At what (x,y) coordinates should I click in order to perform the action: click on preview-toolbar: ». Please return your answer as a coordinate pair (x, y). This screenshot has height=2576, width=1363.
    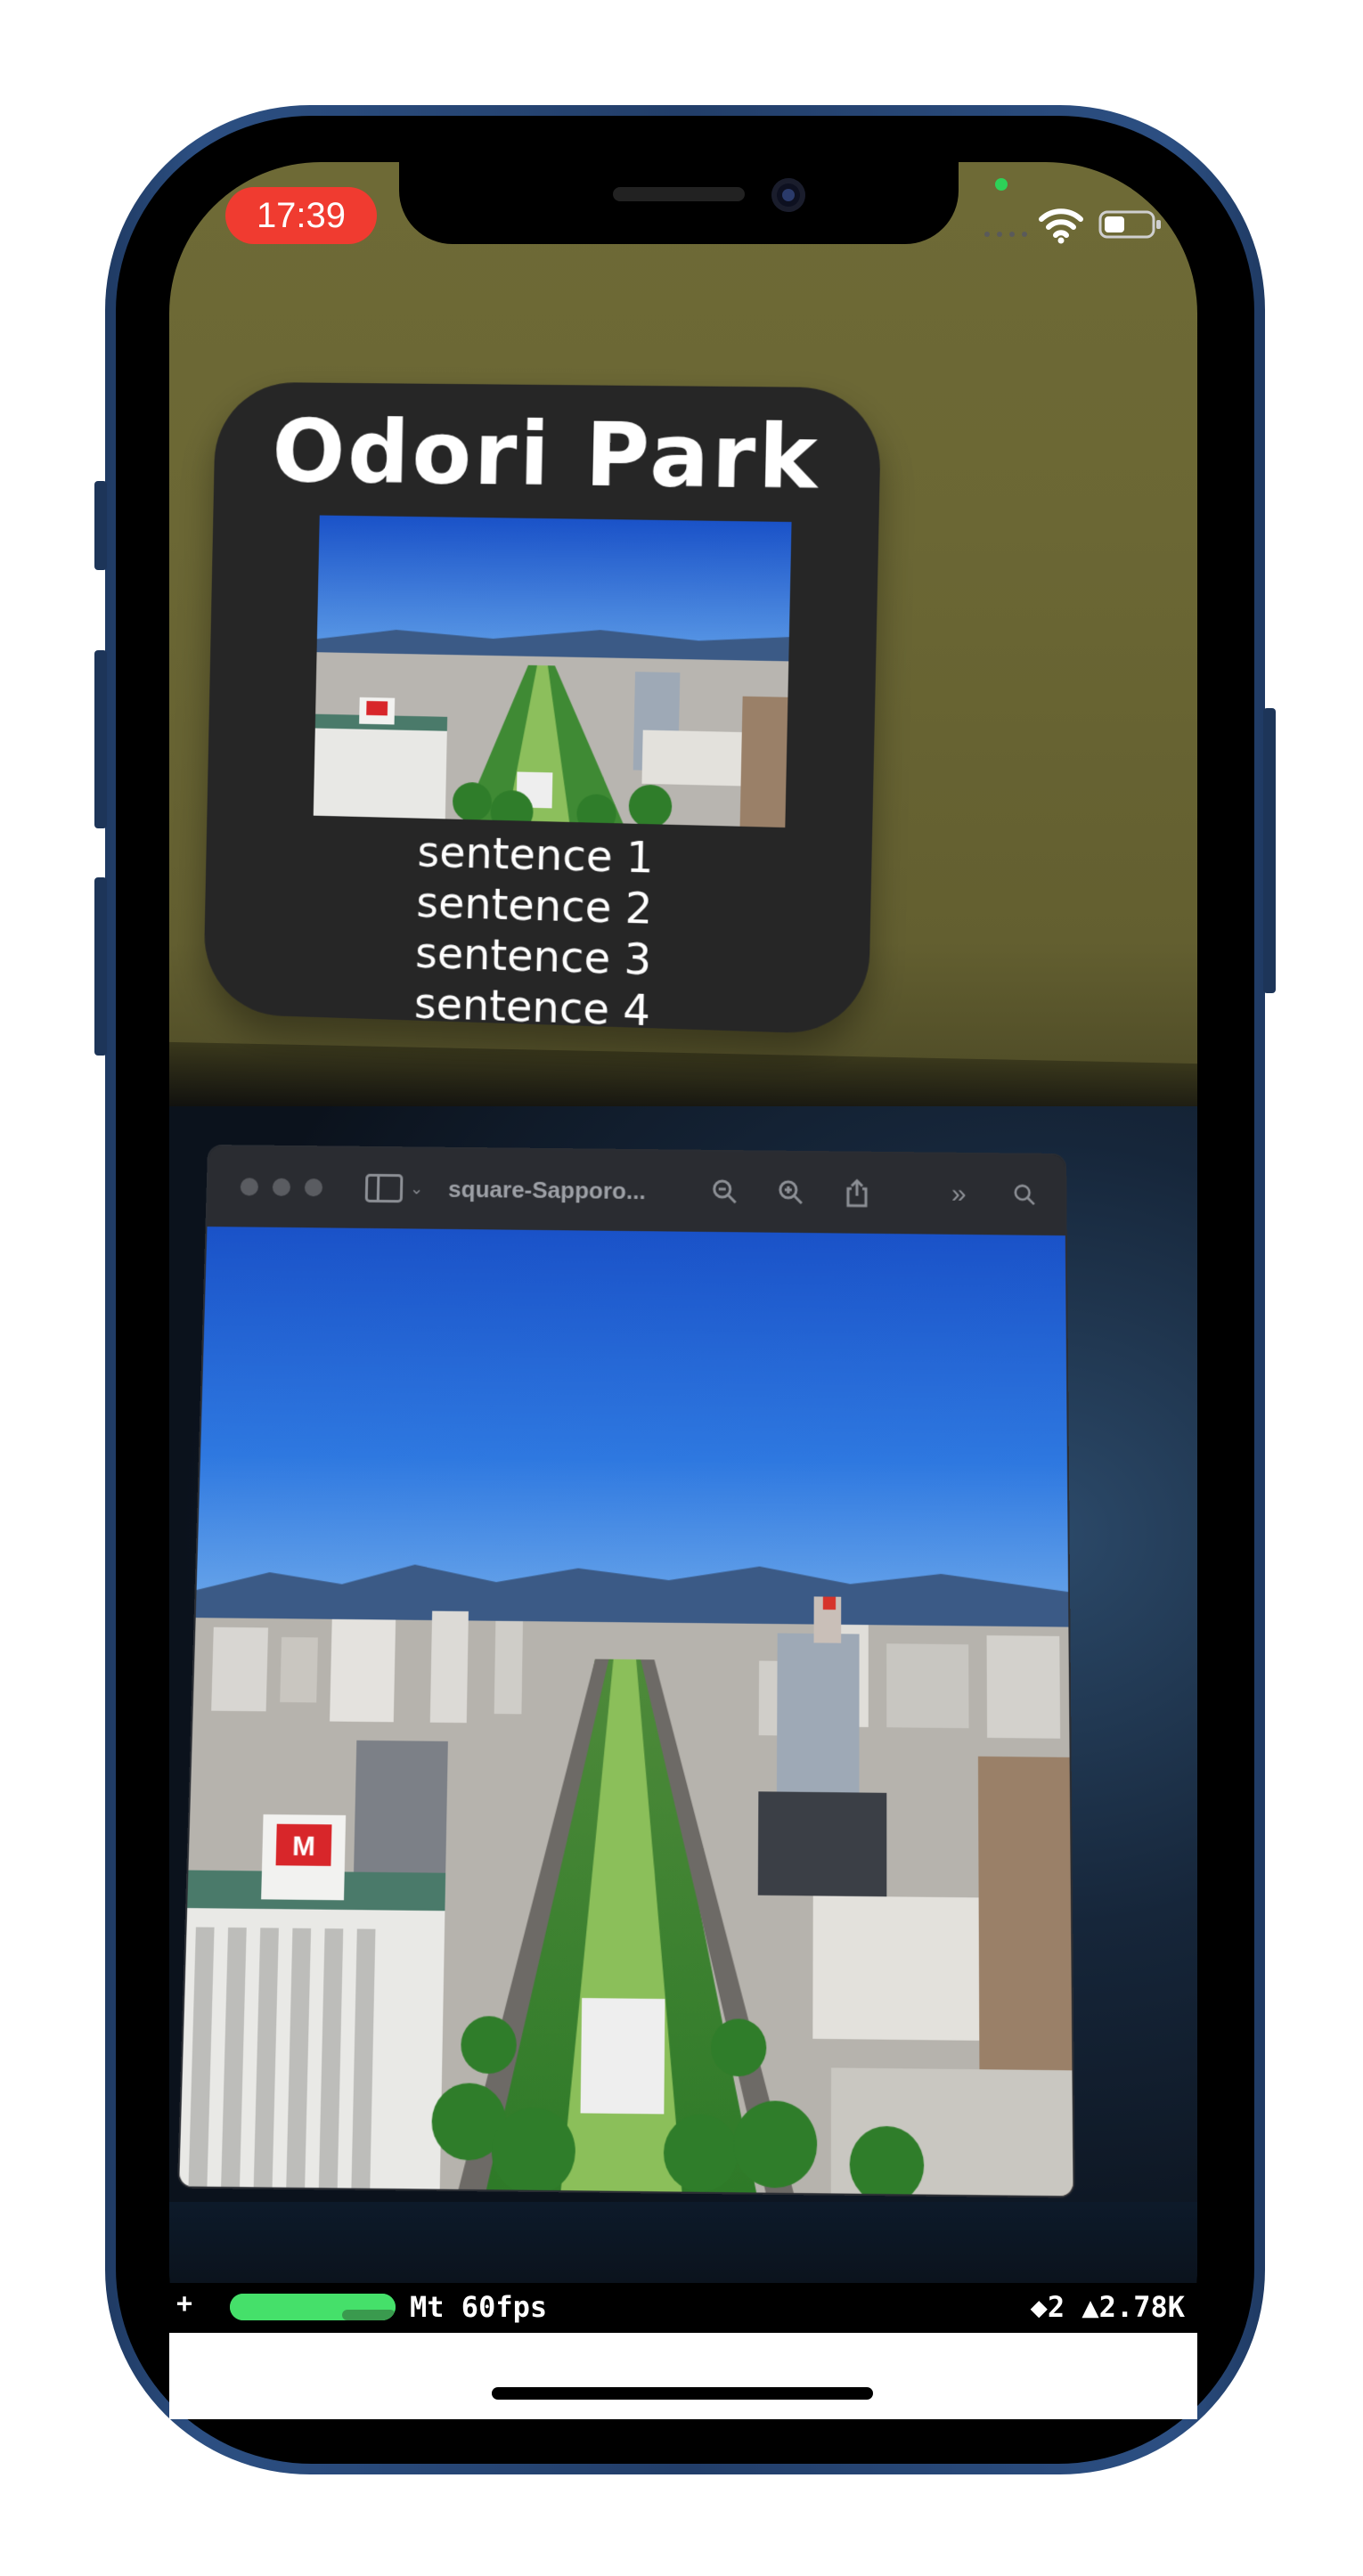
    Looking at the image, I should click on (876, 1194).